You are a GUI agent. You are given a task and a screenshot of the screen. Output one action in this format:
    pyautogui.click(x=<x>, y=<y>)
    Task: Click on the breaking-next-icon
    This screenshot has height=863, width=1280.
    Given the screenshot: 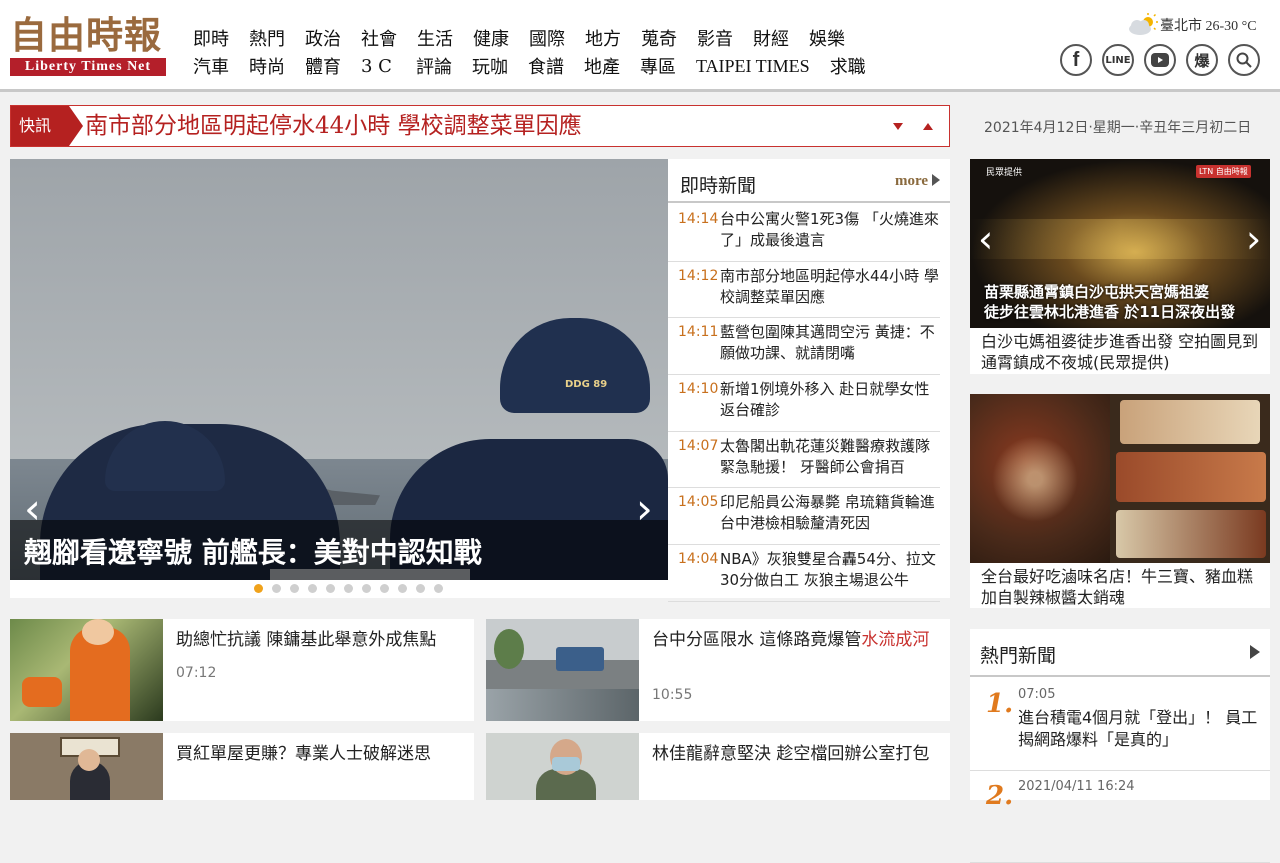 What is the action you would take?
    pyautogui.click(x=898, y=126)
    